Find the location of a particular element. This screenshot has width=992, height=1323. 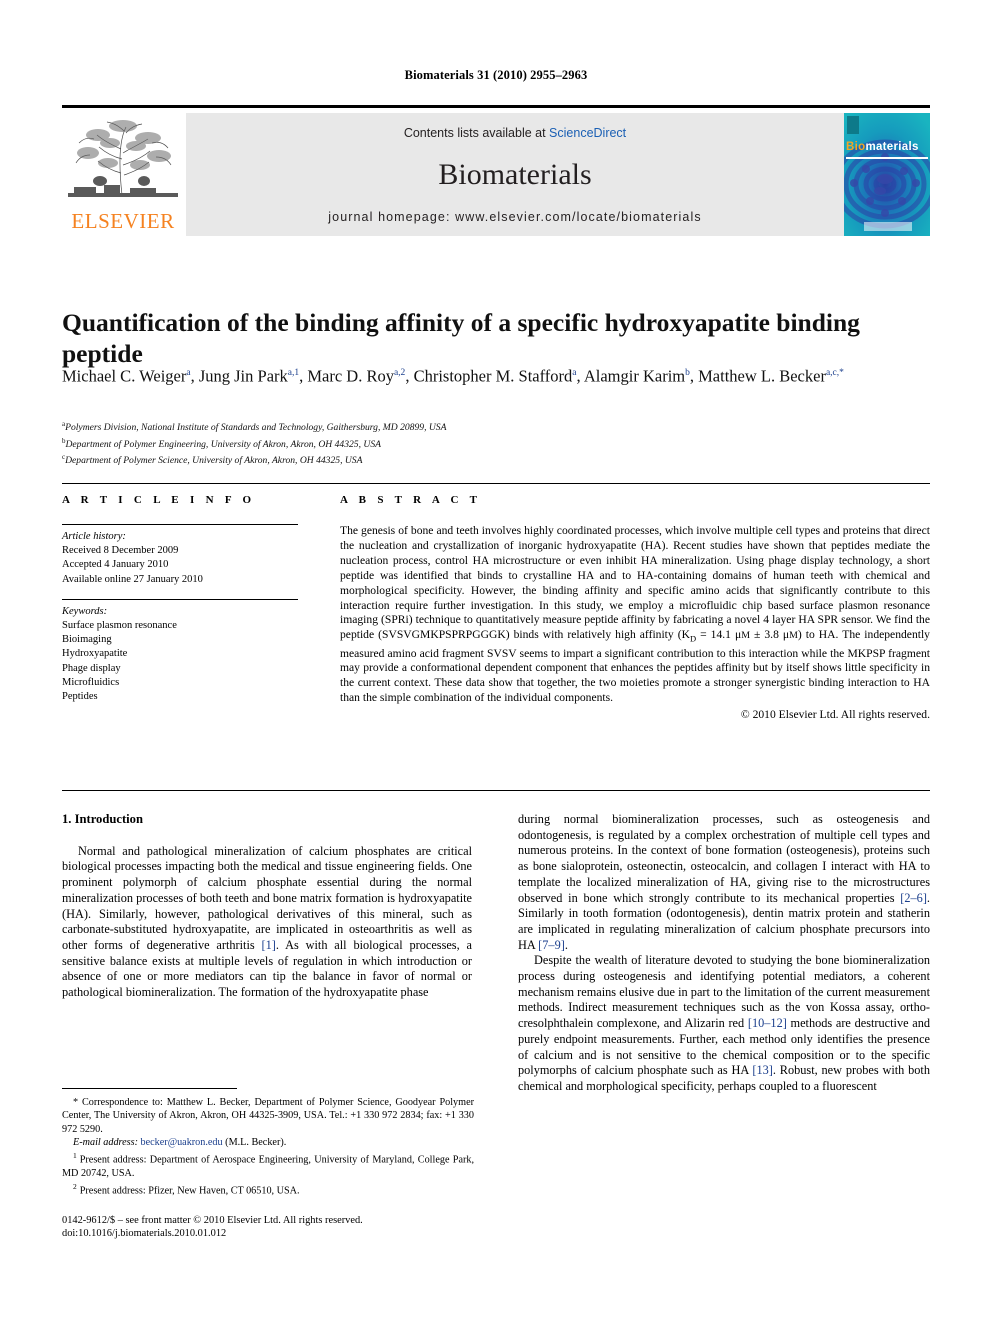

cover-footer-band is located at coordinates (888, 226).